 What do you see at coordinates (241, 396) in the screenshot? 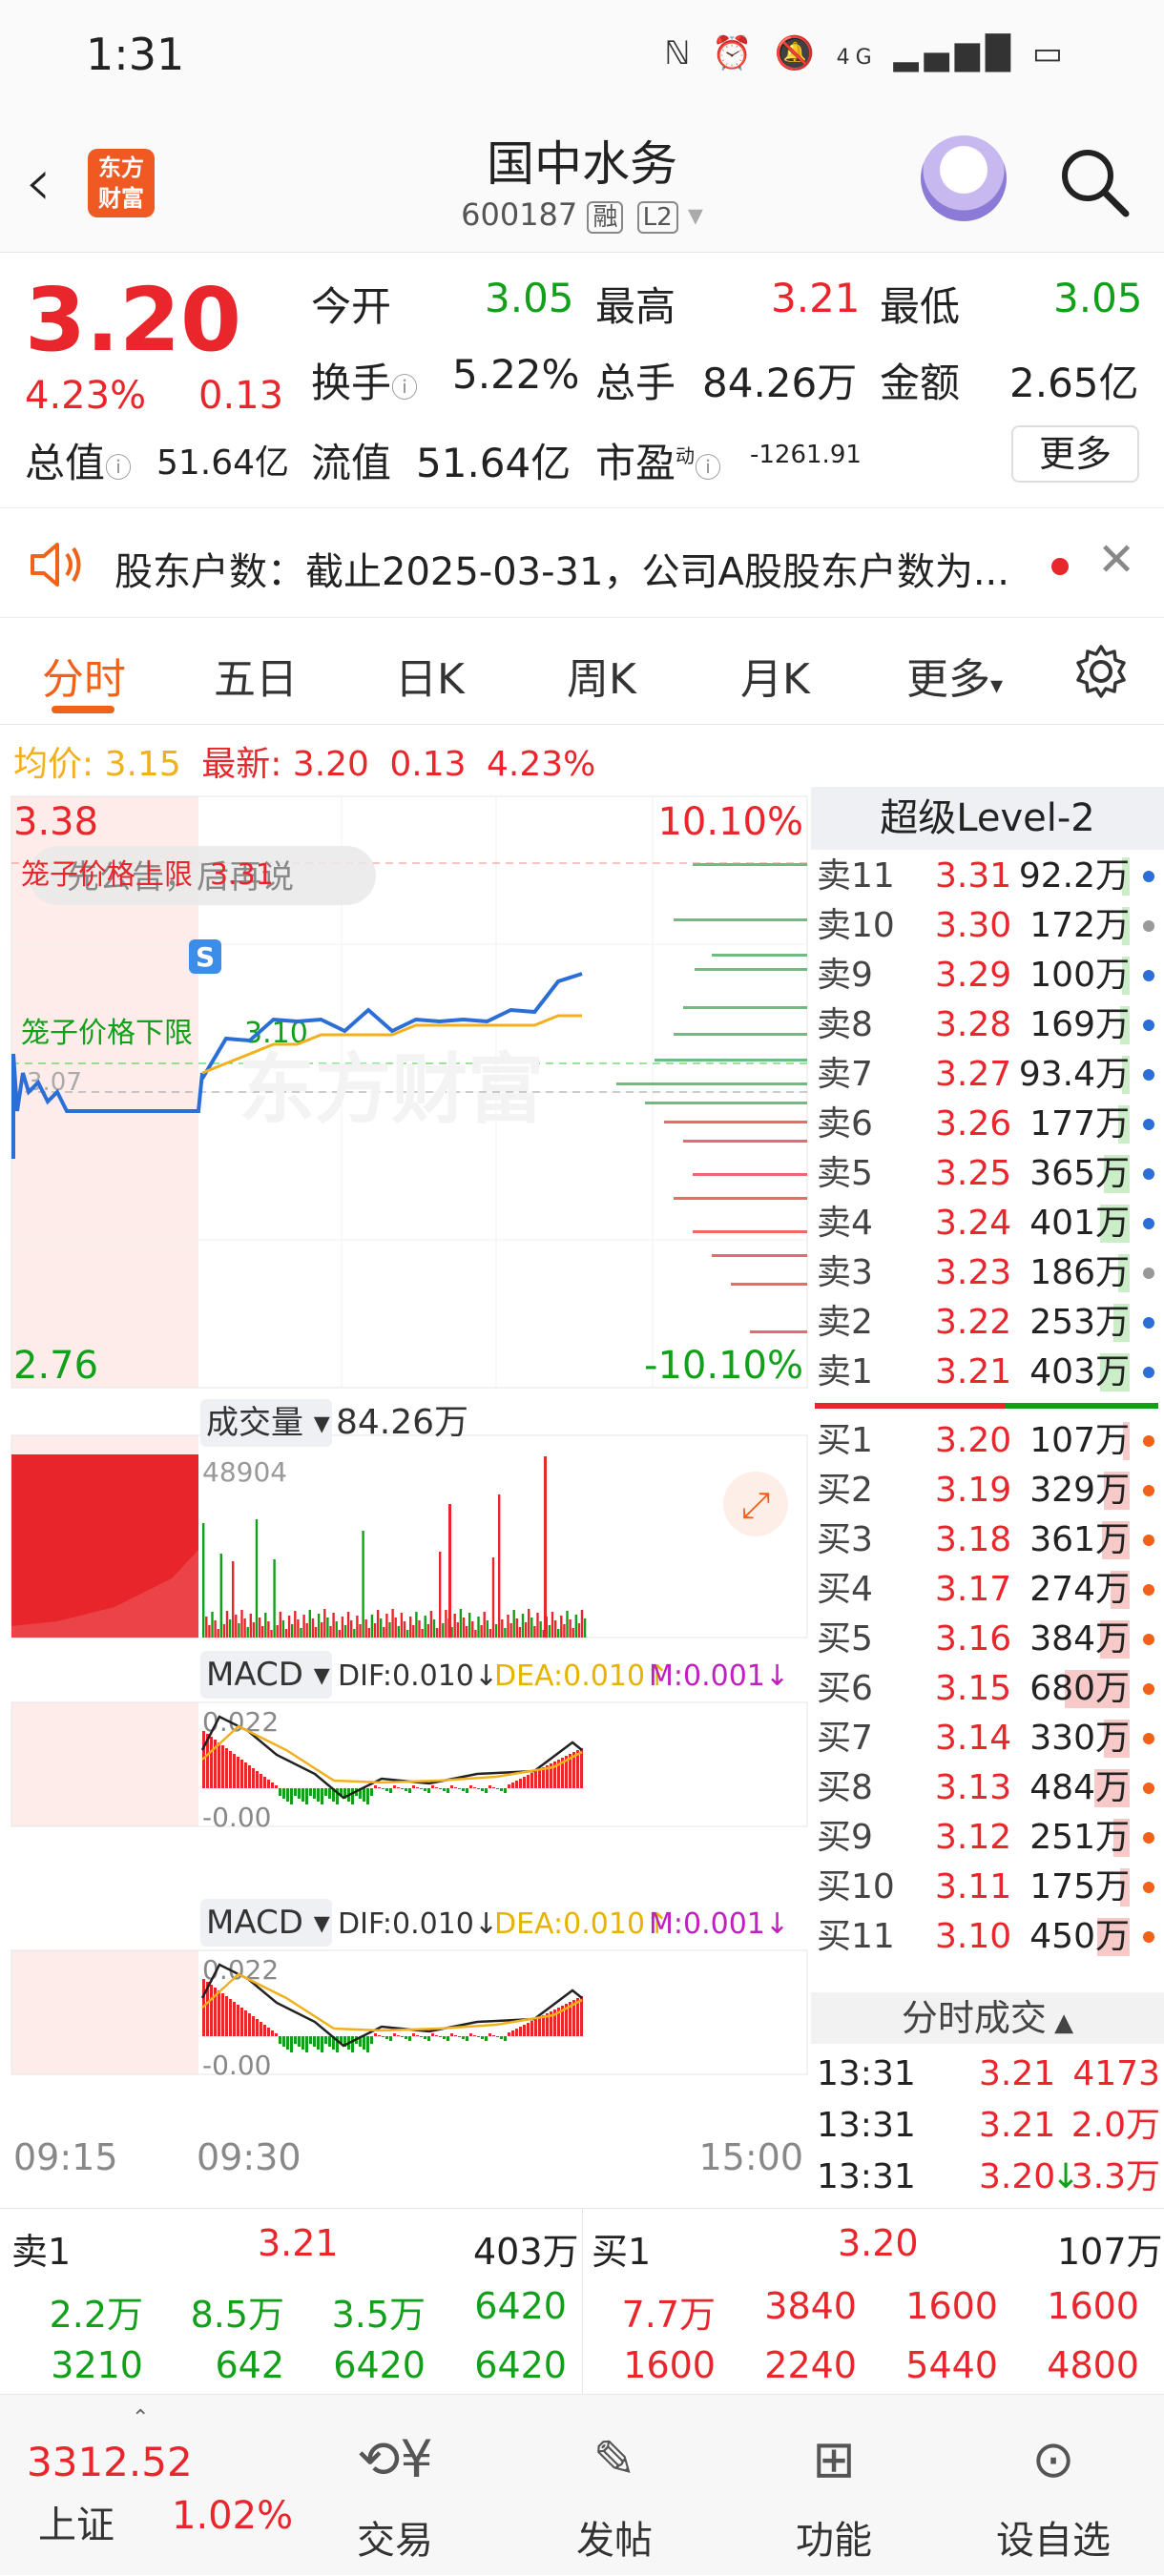
I see `change-amount: 0.13` at bounding box center [241, 396].